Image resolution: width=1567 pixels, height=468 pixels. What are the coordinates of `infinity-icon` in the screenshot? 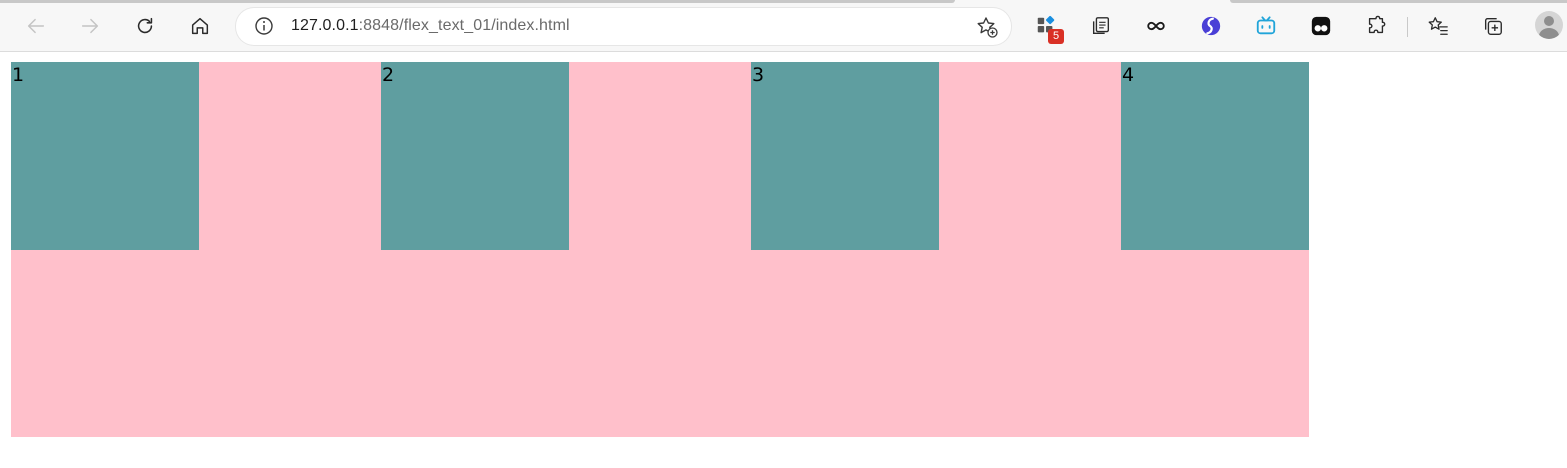 It's located at (1156, 26).